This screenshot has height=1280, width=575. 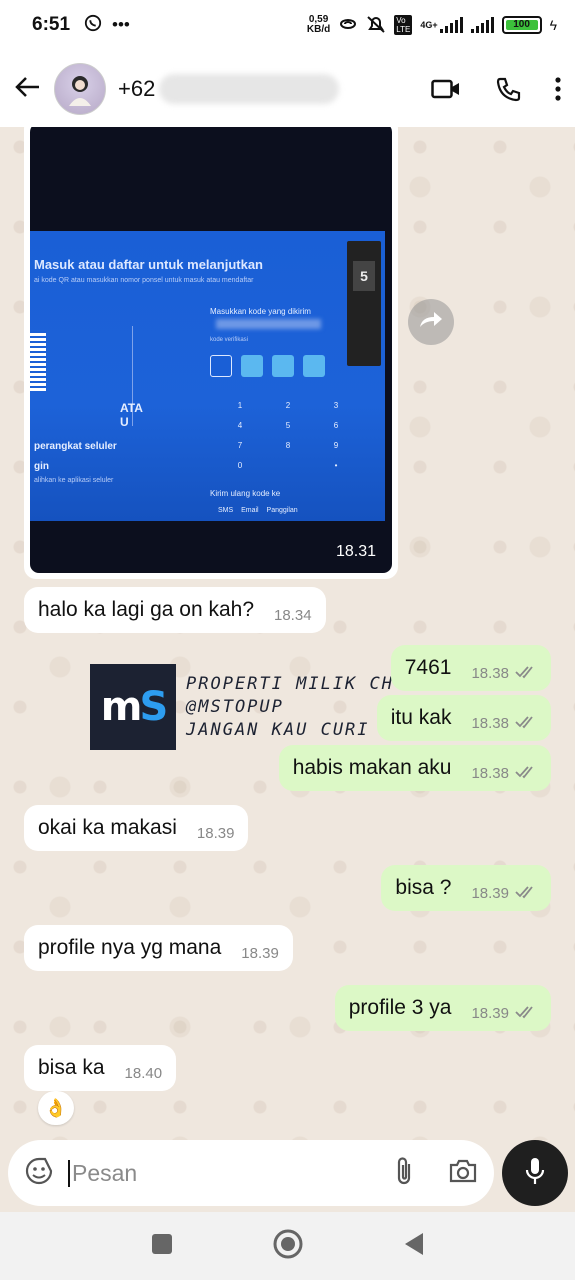 I want to click on camera-icon, so click(x=463, y=1173).